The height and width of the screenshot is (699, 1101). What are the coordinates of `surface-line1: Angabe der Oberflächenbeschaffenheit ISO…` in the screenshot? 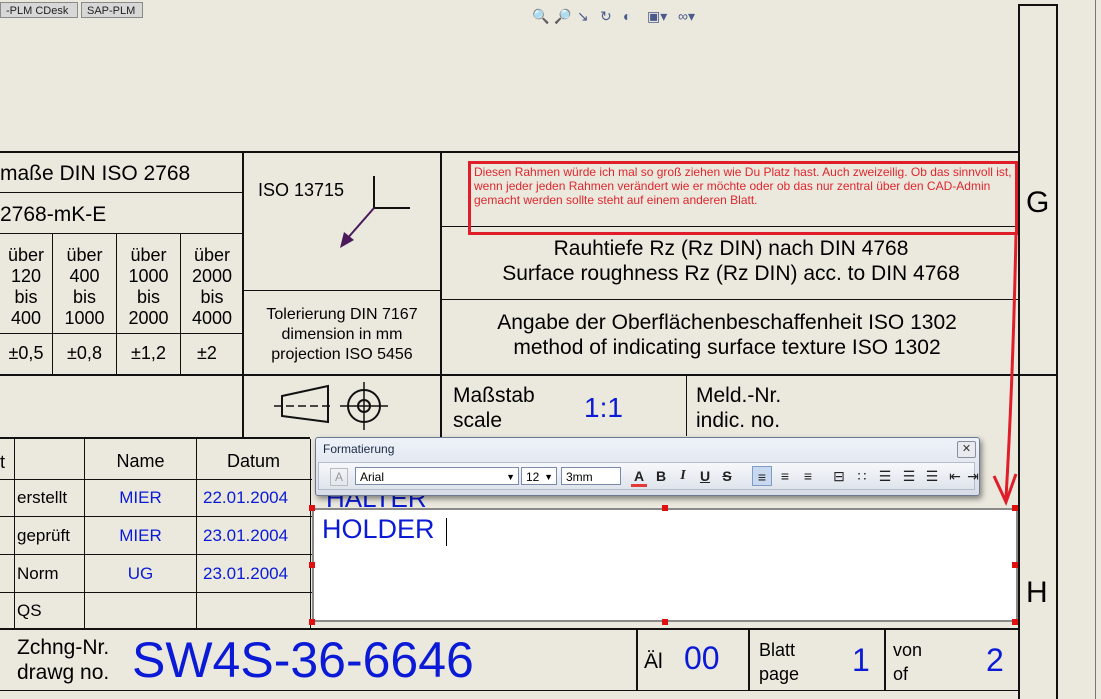 It's located at (727, 322).